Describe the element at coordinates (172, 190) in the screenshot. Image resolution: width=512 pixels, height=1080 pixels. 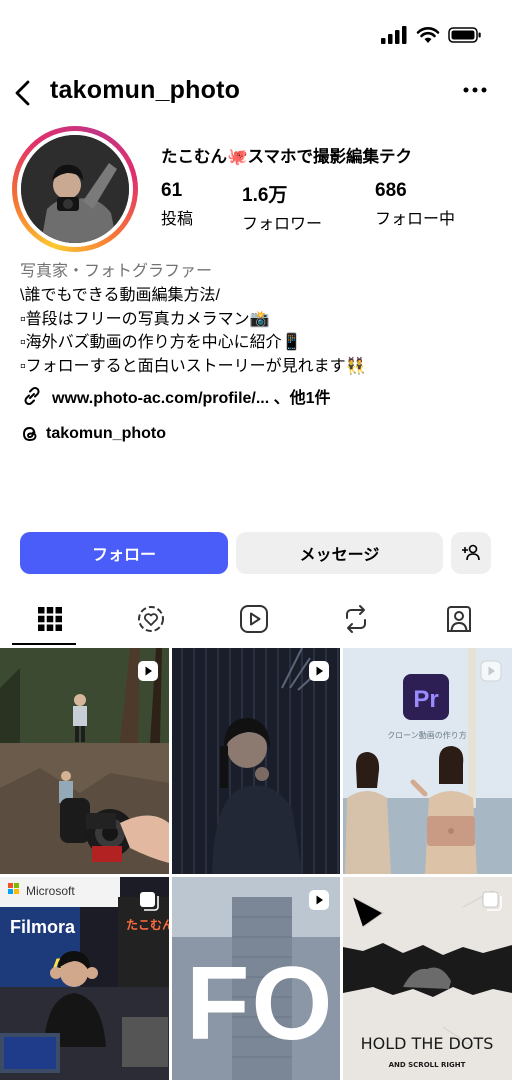
I see `stat-posts-value: 61` at that location.